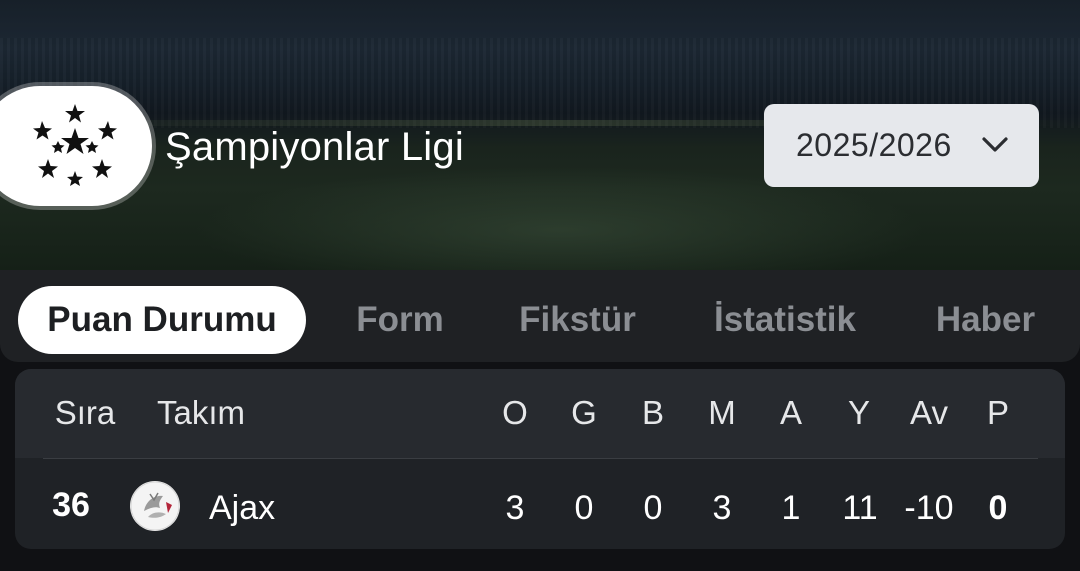 Image resolution: width=1080 pixels, height=571 pixels. Describe the element at coordinates (874, 145) in the screenshot. I see `season-value: 2025/2026` at that location.